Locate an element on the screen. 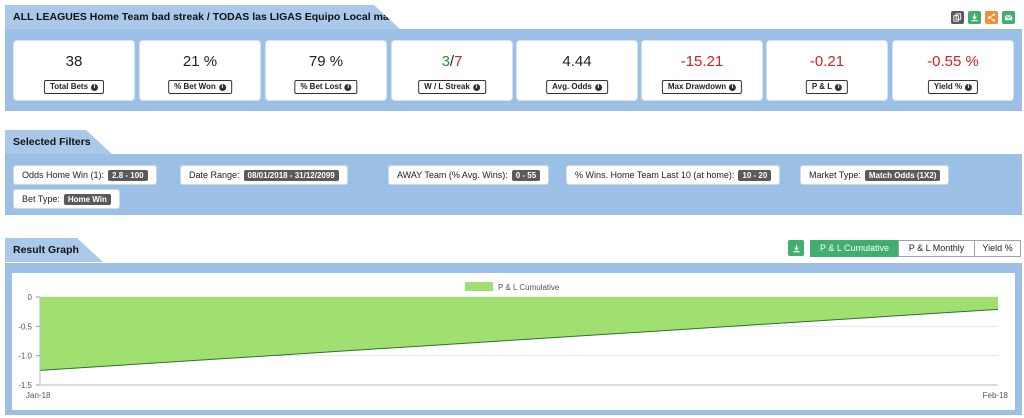  stat-value: 21 % is located at coordinates (200, 61).